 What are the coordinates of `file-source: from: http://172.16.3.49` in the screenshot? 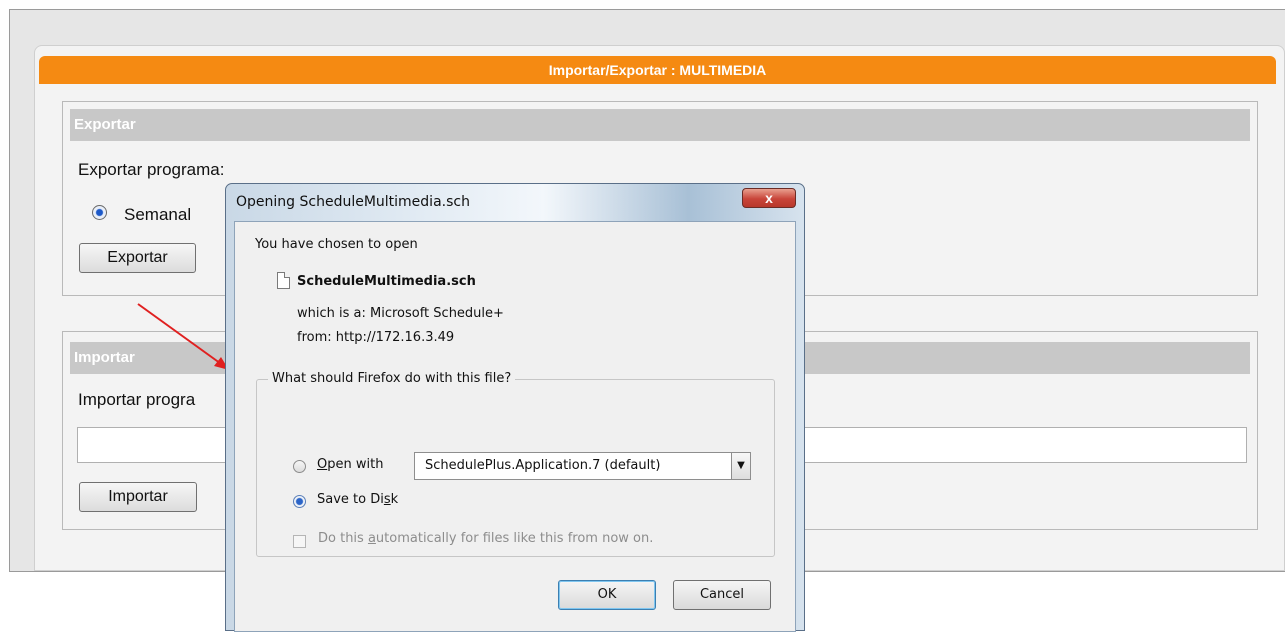 It's located at (376, 337).